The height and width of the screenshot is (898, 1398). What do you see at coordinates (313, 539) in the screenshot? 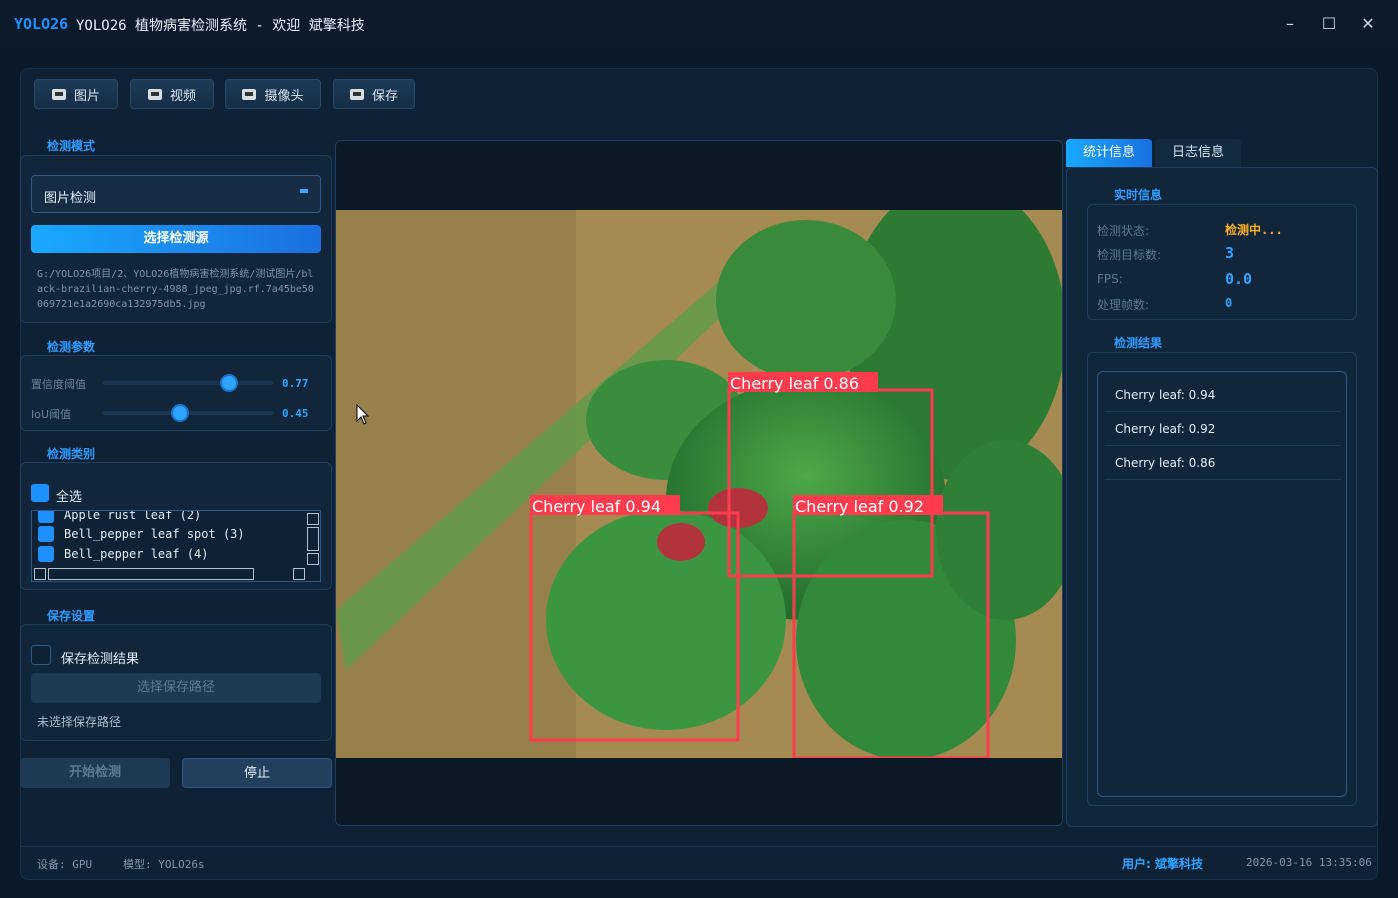
I see `vertical-scrollbar-thumb` at bounding box center [313, 539].